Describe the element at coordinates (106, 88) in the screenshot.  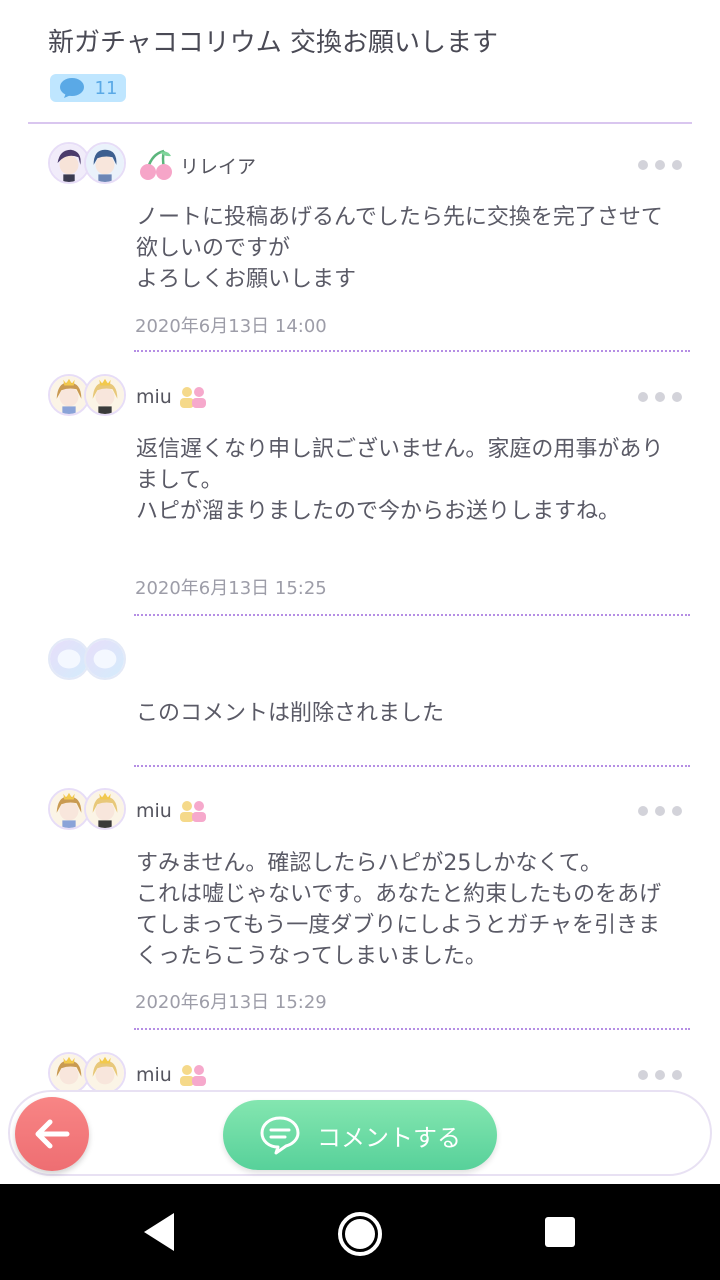
I see `comment-count: 11` at that location.